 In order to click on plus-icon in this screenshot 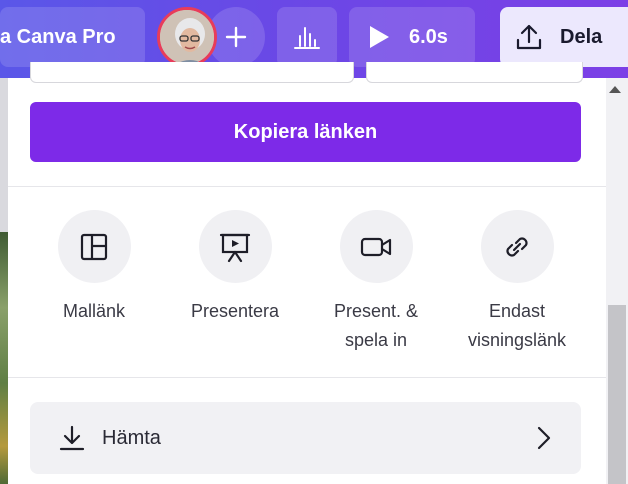, I will do `click(236, 37)`.